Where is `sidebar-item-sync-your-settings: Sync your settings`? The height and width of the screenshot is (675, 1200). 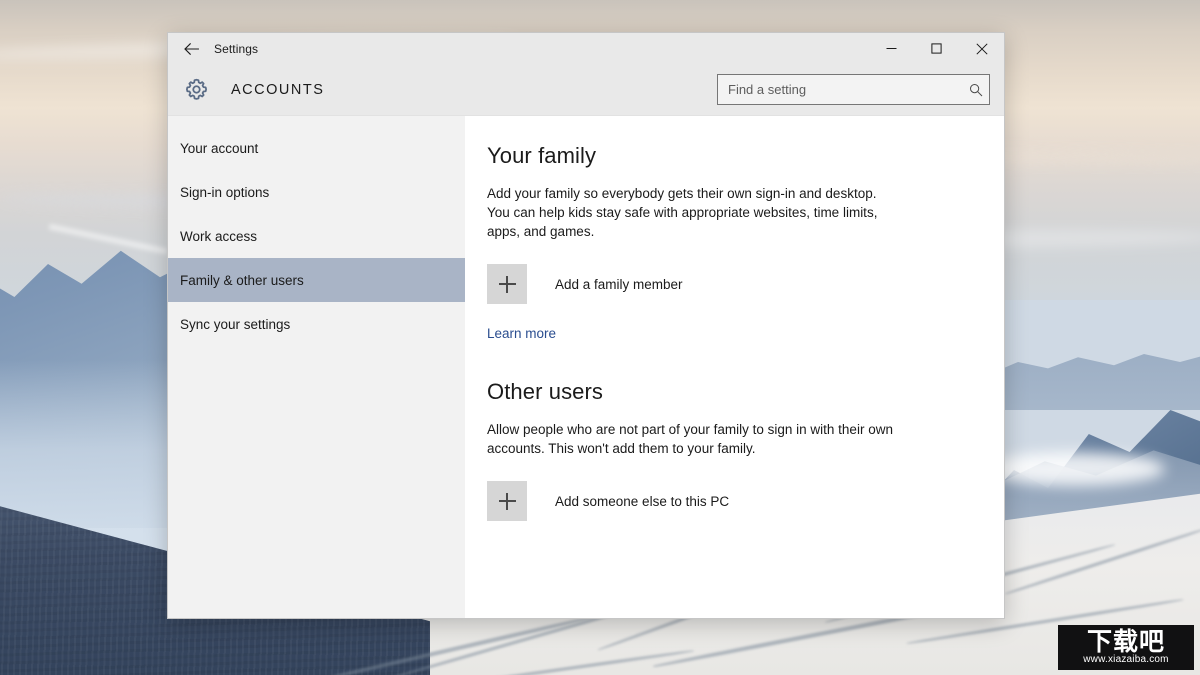
sidebar-item-sync-your-settings: Sync your settings is located at coordinates (316, 324).